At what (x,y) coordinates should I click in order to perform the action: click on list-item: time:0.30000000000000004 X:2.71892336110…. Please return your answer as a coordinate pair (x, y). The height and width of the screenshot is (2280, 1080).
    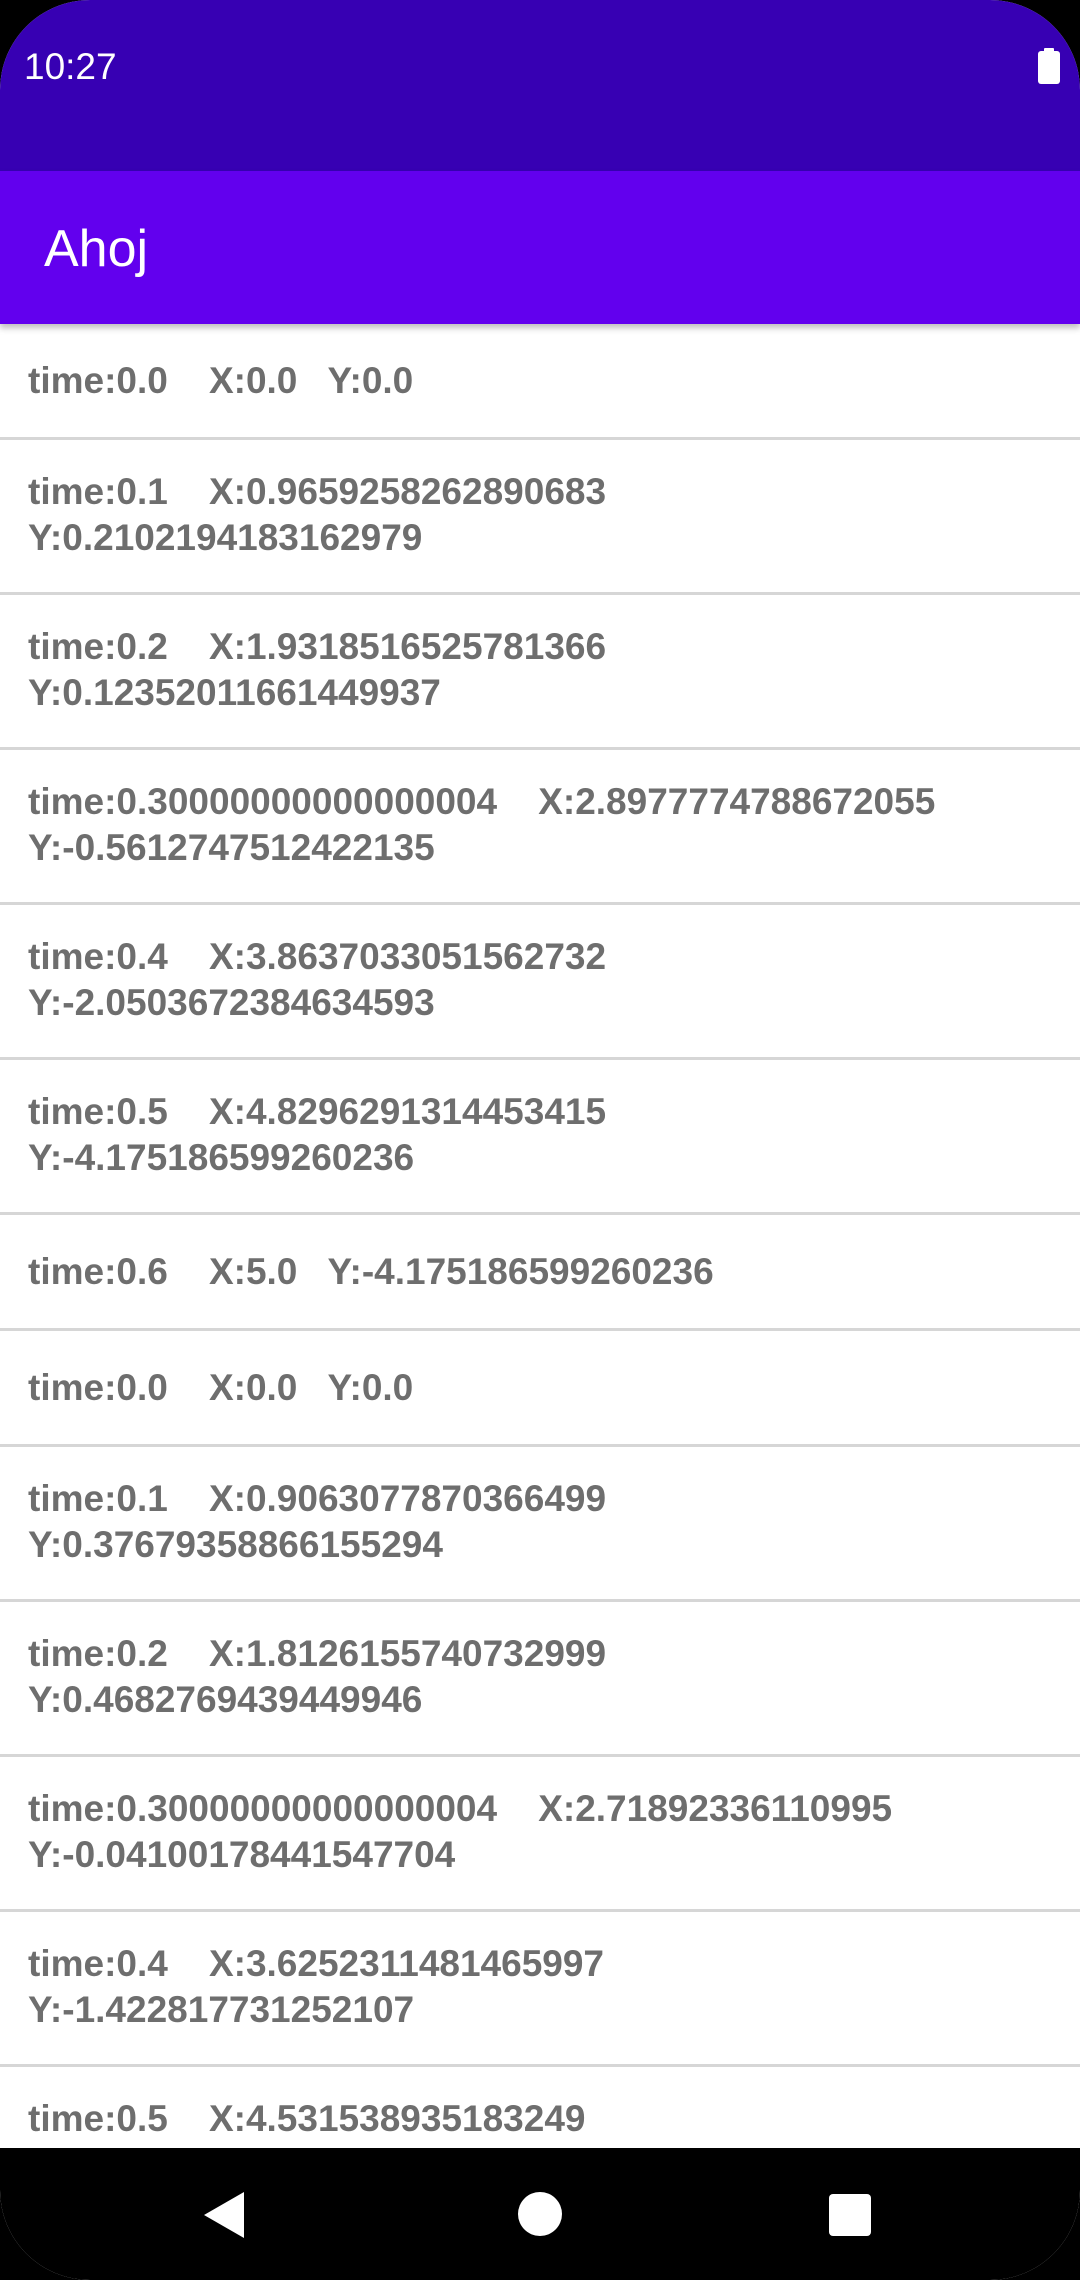
    Looking at the image, I should click on (540, 1834).